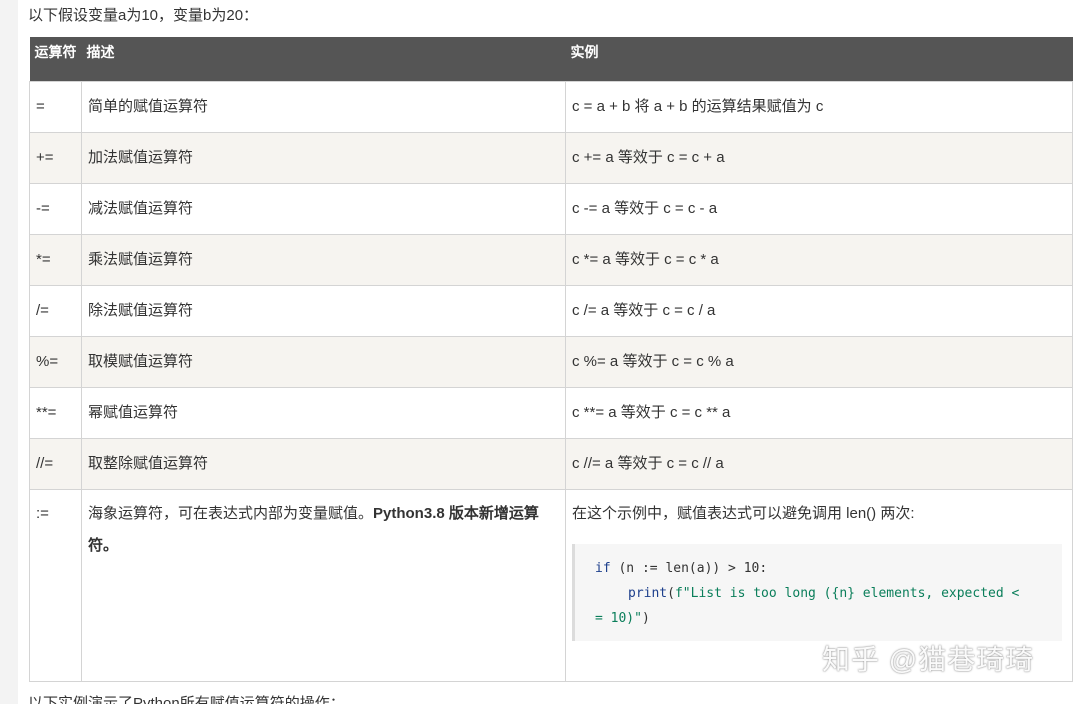  I want to click on cell-description: 取模赋值运算符, so click(323, 361).